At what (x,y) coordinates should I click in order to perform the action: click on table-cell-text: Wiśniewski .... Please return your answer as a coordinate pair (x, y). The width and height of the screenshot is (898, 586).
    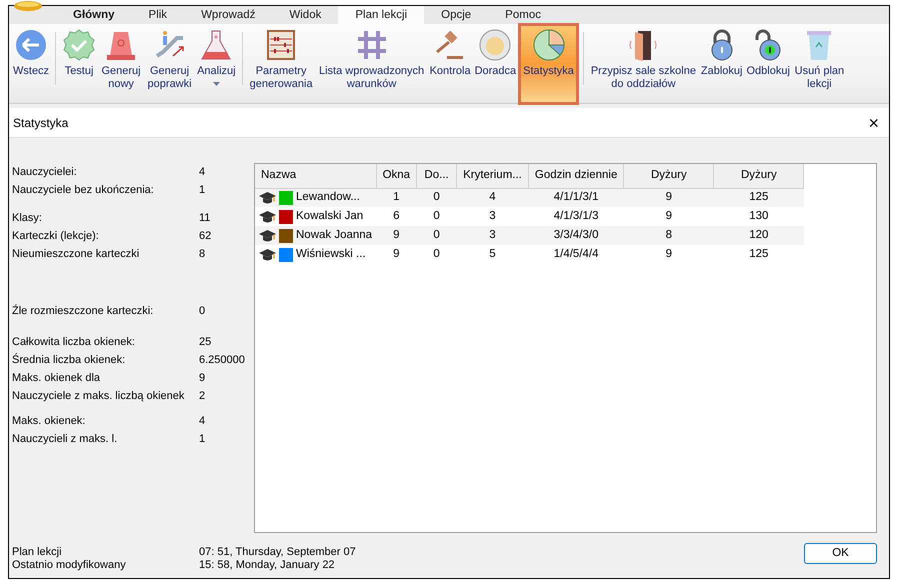
    Looking at the image, I should click on (331, 254).